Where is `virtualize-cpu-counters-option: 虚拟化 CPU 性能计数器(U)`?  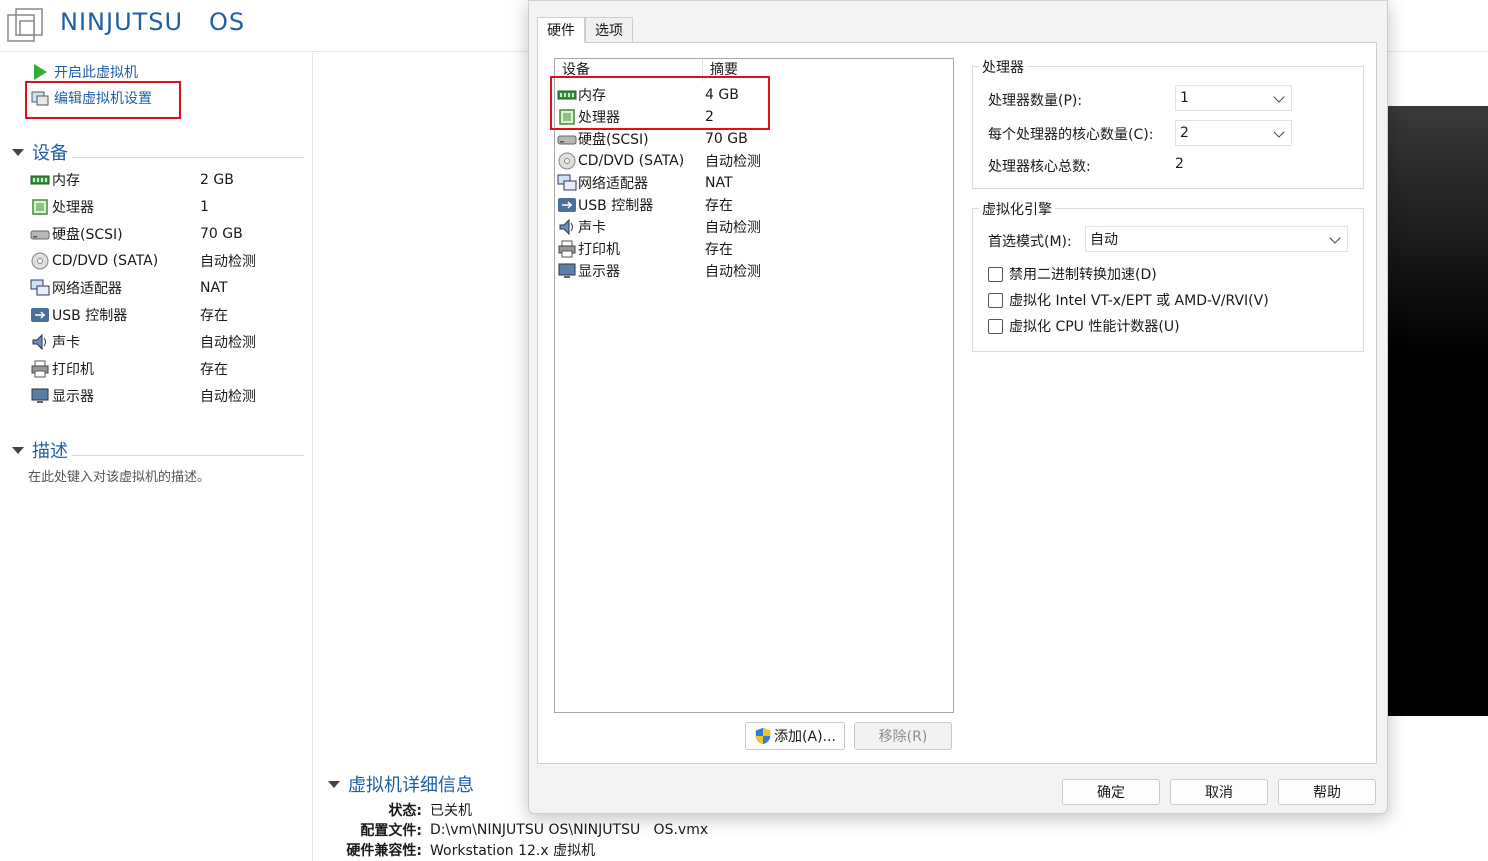 virtualize-cpu-counters-option: 虚拟化 CPU 性能计数器(U) is located at coordinates (1084, 326).